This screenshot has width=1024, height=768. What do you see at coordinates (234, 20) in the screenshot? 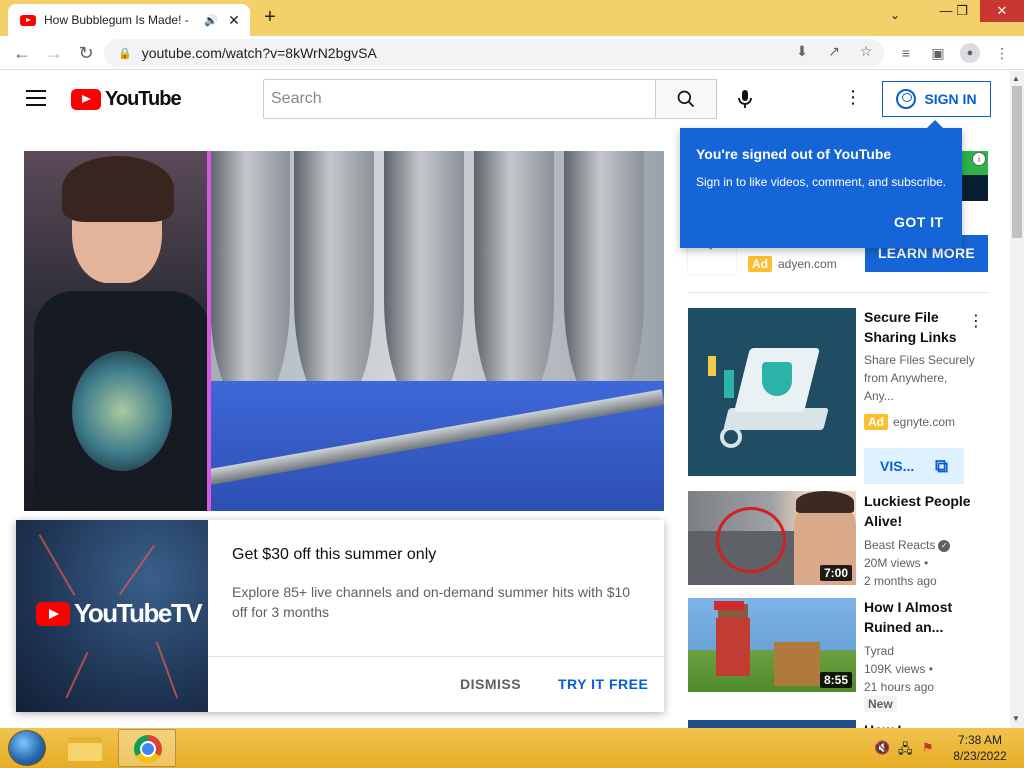
I see `tab-close-icon: ✕` at bounding box center [234, 20].